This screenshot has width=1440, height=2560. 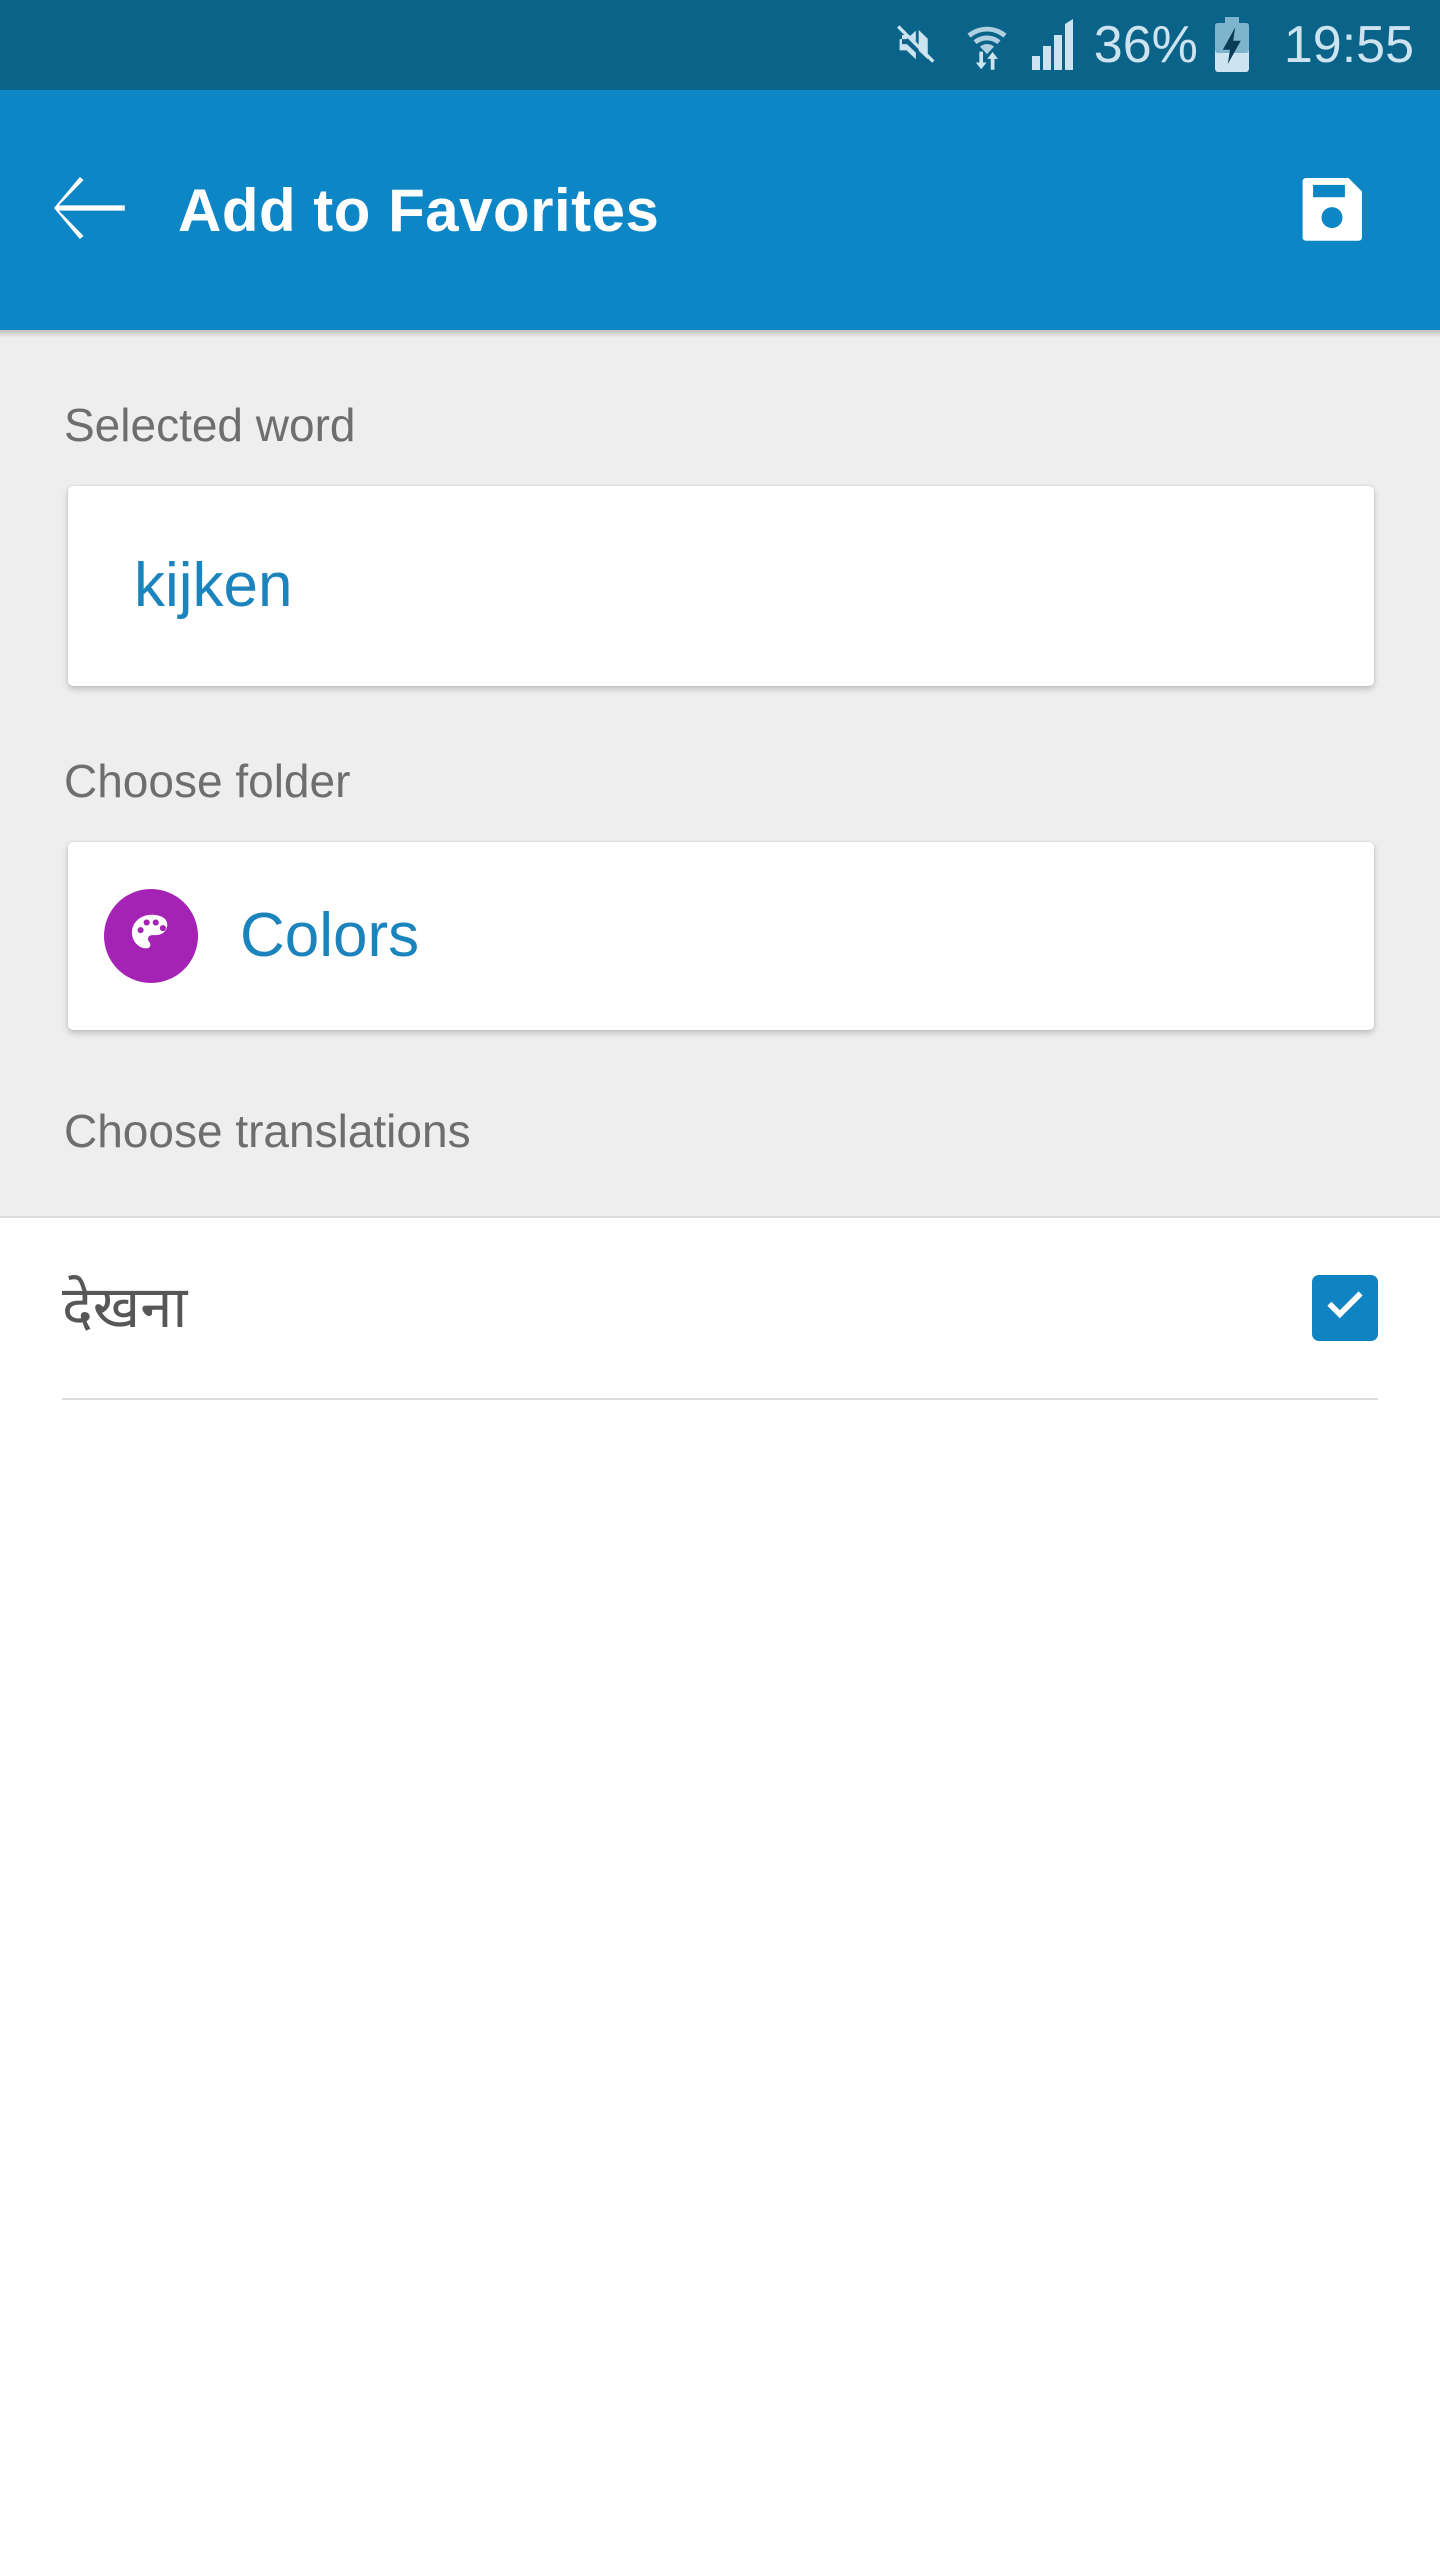 What do you see at coordinates (419, 210) in the screenshot?
I see `page-title: Add to Favorites` at bounding box center [419, 210].